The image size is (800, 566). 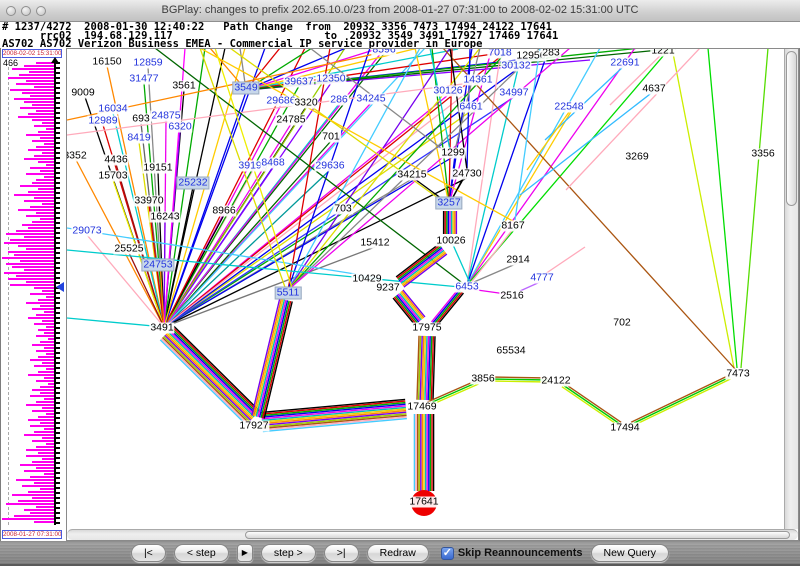 What do you see at coordinates (630, 553) in the screenshot?
I see `new-query-button: New Query` at bounding box center [630, 553].